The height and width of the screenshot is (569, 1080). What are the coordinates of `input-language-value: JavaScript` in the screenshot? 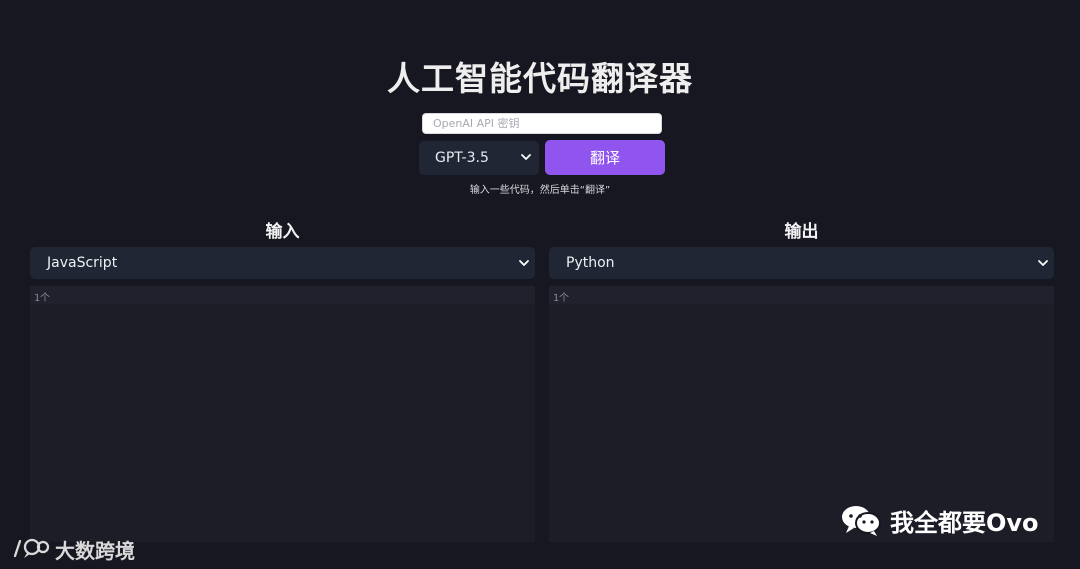 It's located at (82, 263).